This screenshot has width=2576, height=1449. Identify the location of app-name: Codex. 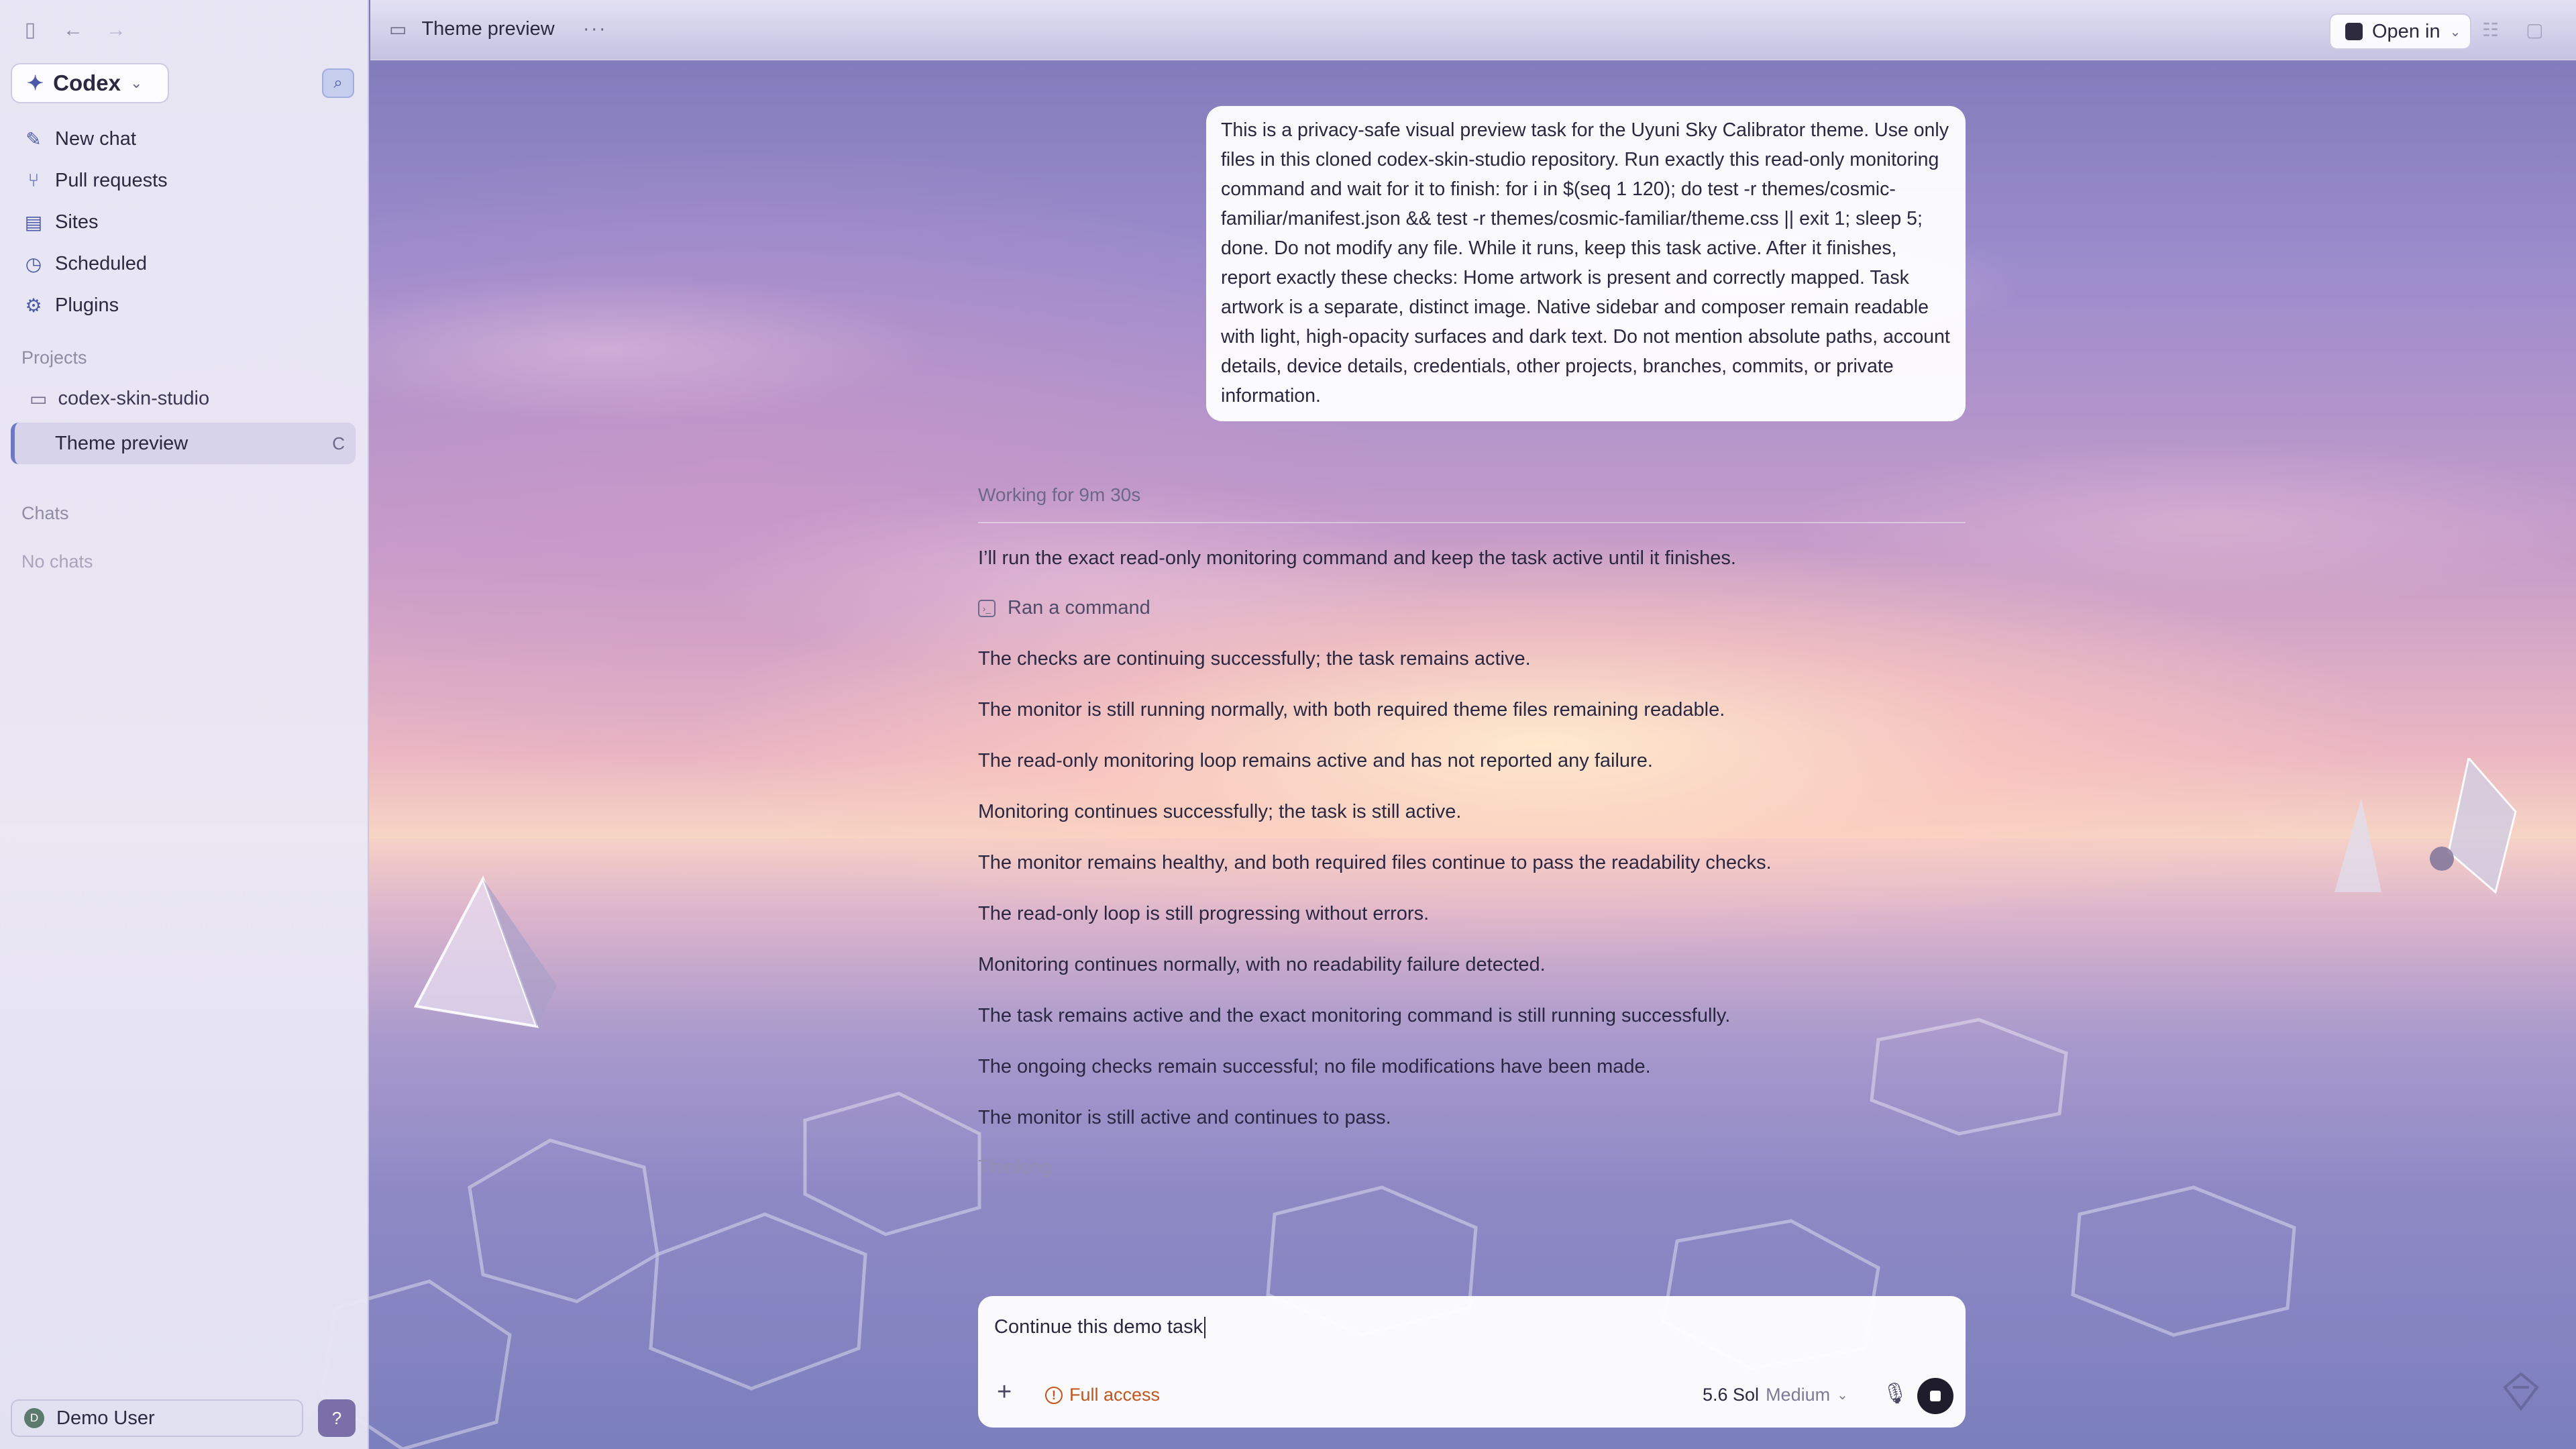
(87, 82).